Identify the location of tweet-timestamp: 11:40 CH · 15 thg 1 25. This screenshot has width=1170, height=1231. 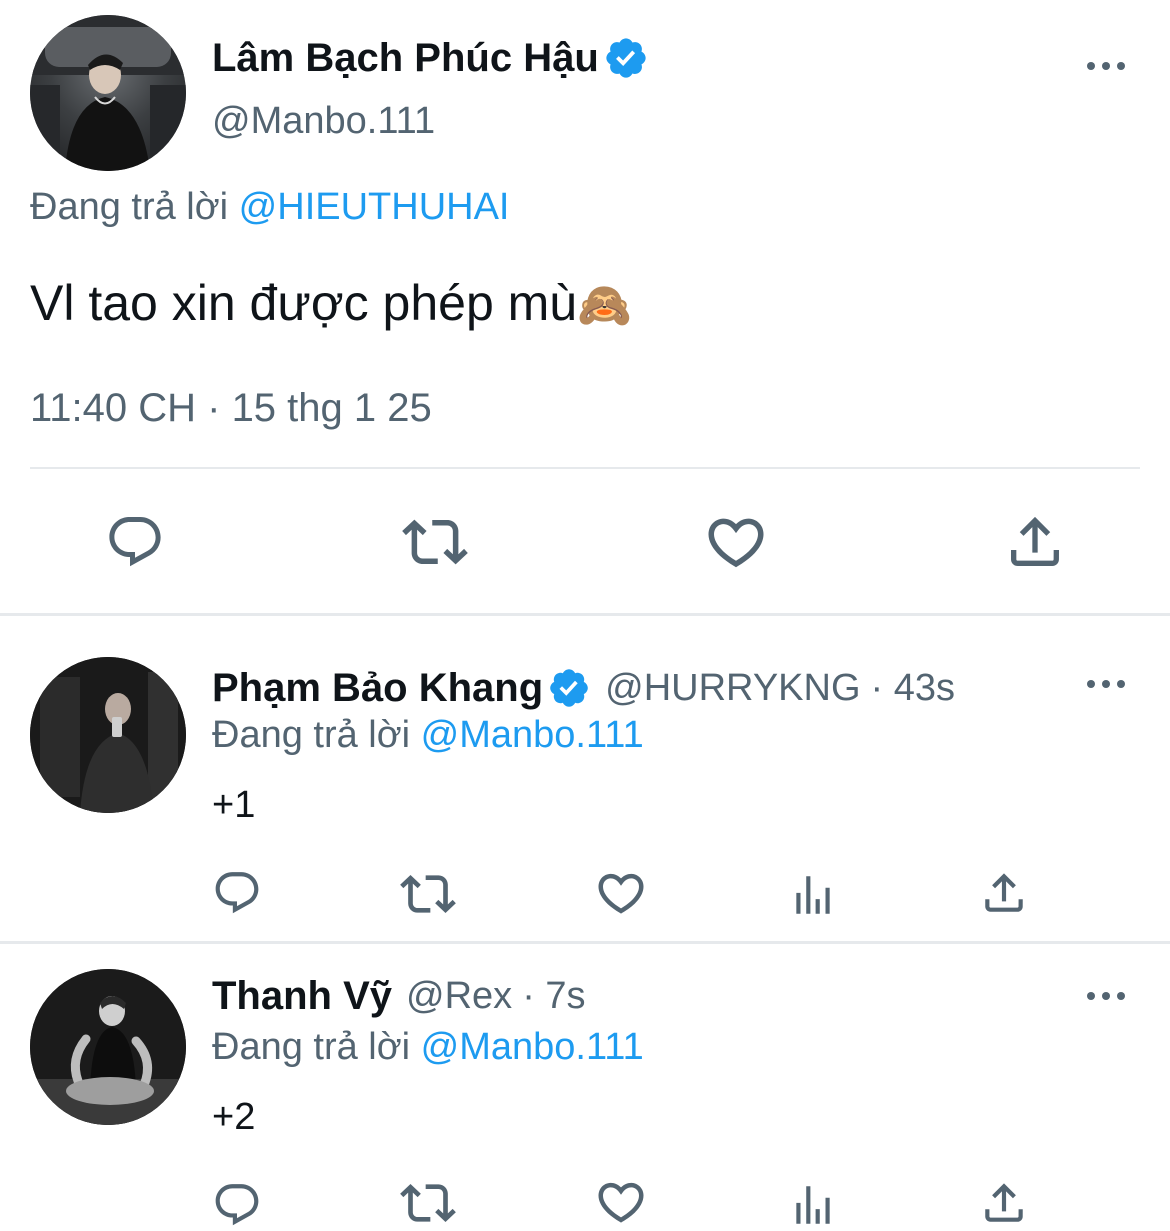
(231, 408).